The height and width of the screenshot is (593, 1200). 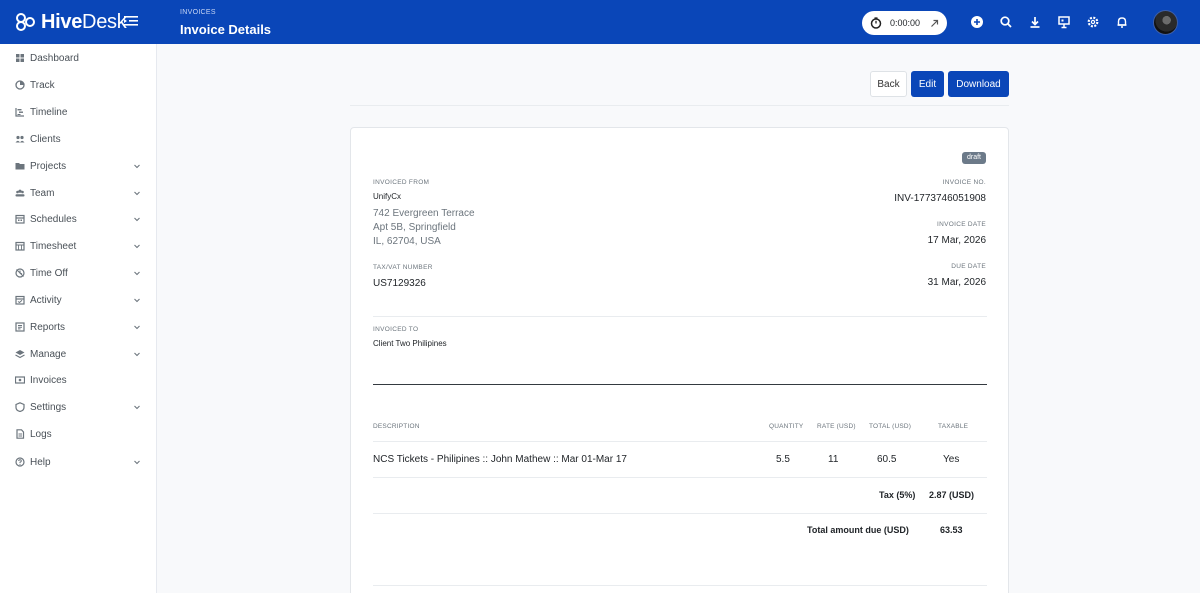 I want to click on menu-toggle-icon, so click(x=131, y=21).